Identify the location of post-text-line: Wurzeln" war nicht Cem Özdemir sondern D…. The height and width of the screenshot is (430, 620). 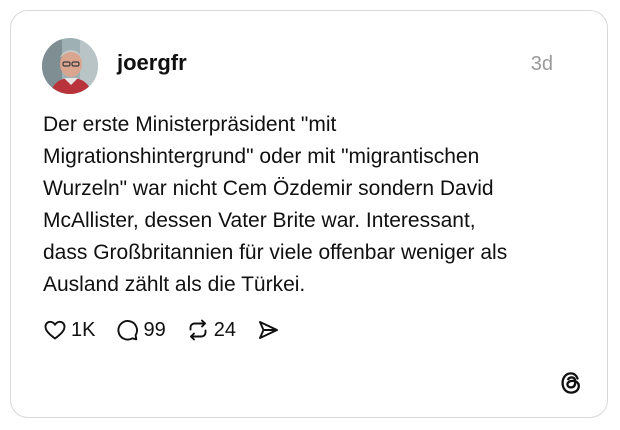
(268, 188).